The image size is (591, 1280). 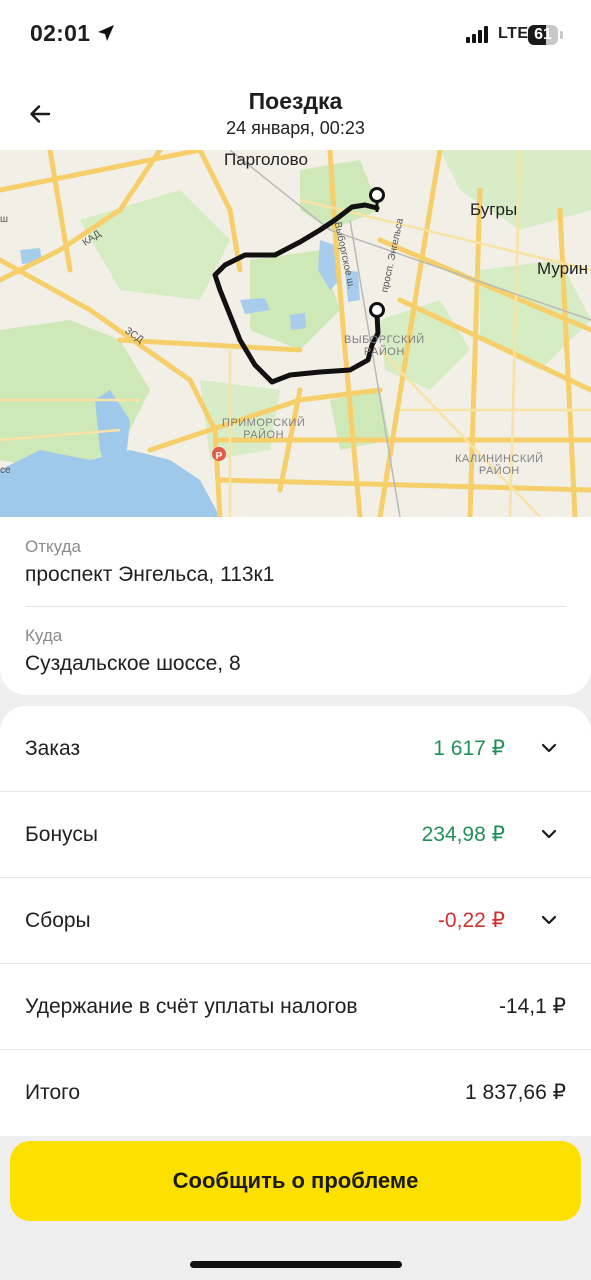 I want to click on bonuses-row: Бонусы 234,98 ₽, so click(x=295, y=835).